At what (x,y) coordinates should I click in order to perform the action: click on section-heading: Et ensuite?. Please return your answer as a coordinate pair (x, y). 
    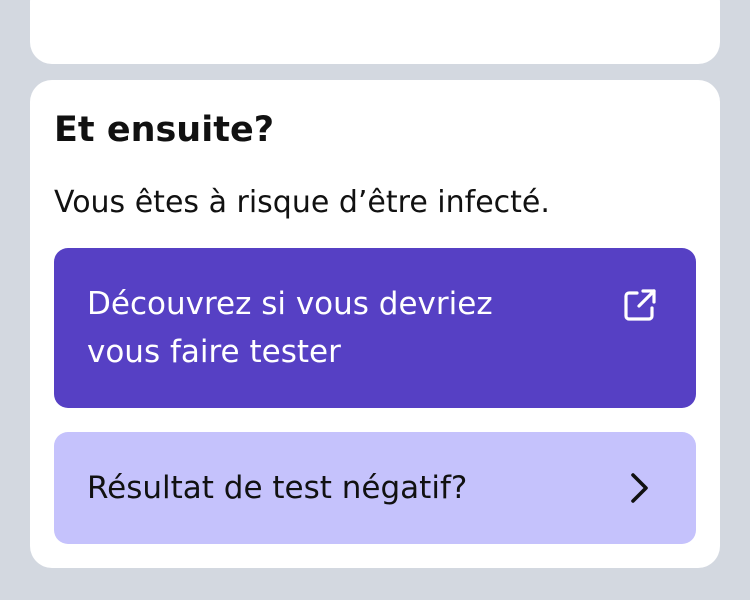
    Looking at the image, I should click on (164, 130).